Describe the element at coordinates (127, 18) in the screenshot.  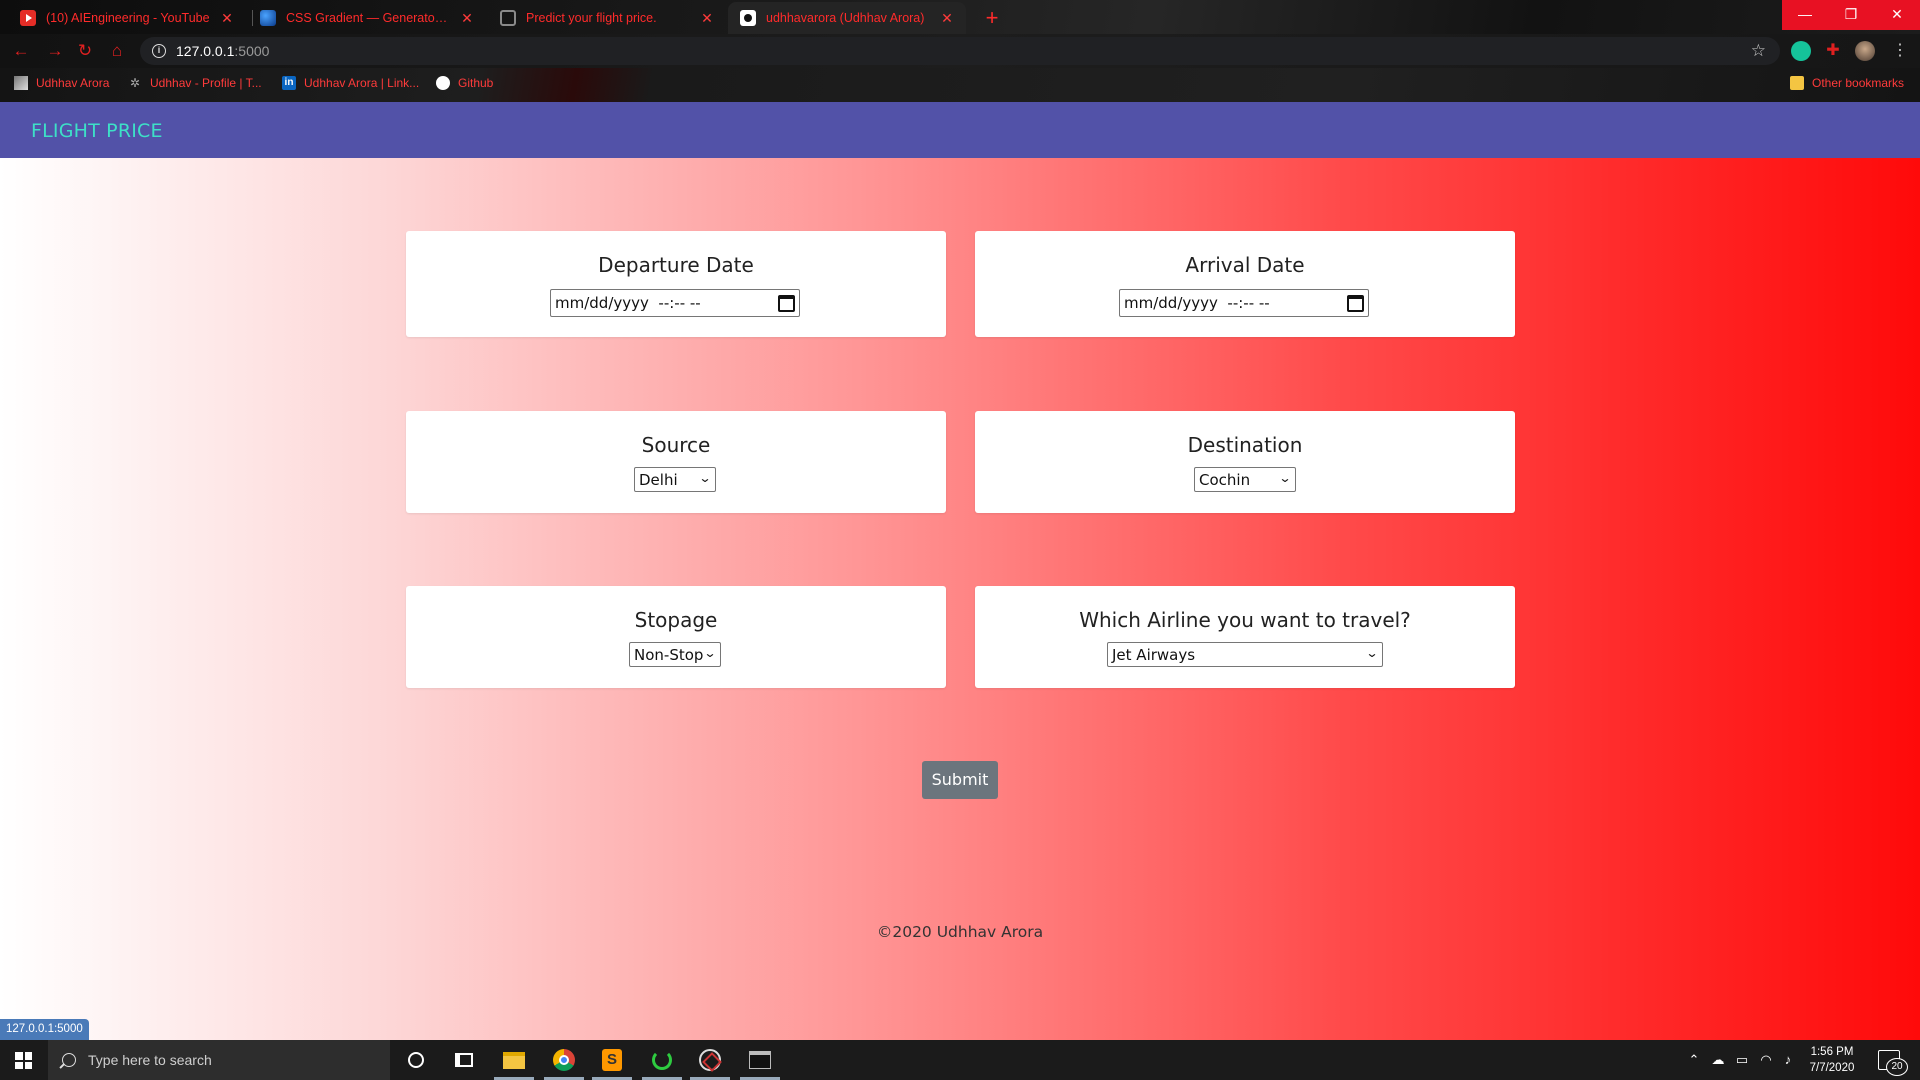
I see `tab-youtube: (10) AIEngineering - YouTube ✕` at that location.